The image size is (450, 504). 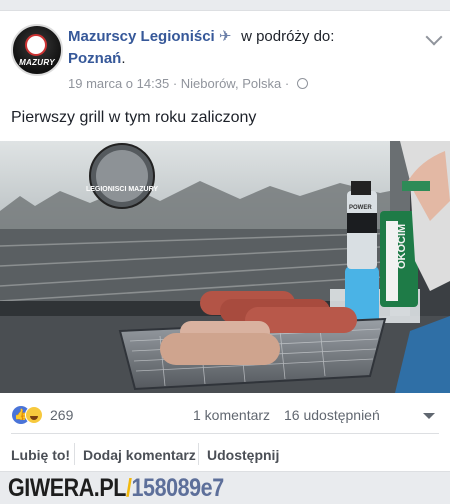 What do you see at coordinates (40, 455) in the screenshot?
I see `like-button: Lubię to!` at bounding box center [40, 455].